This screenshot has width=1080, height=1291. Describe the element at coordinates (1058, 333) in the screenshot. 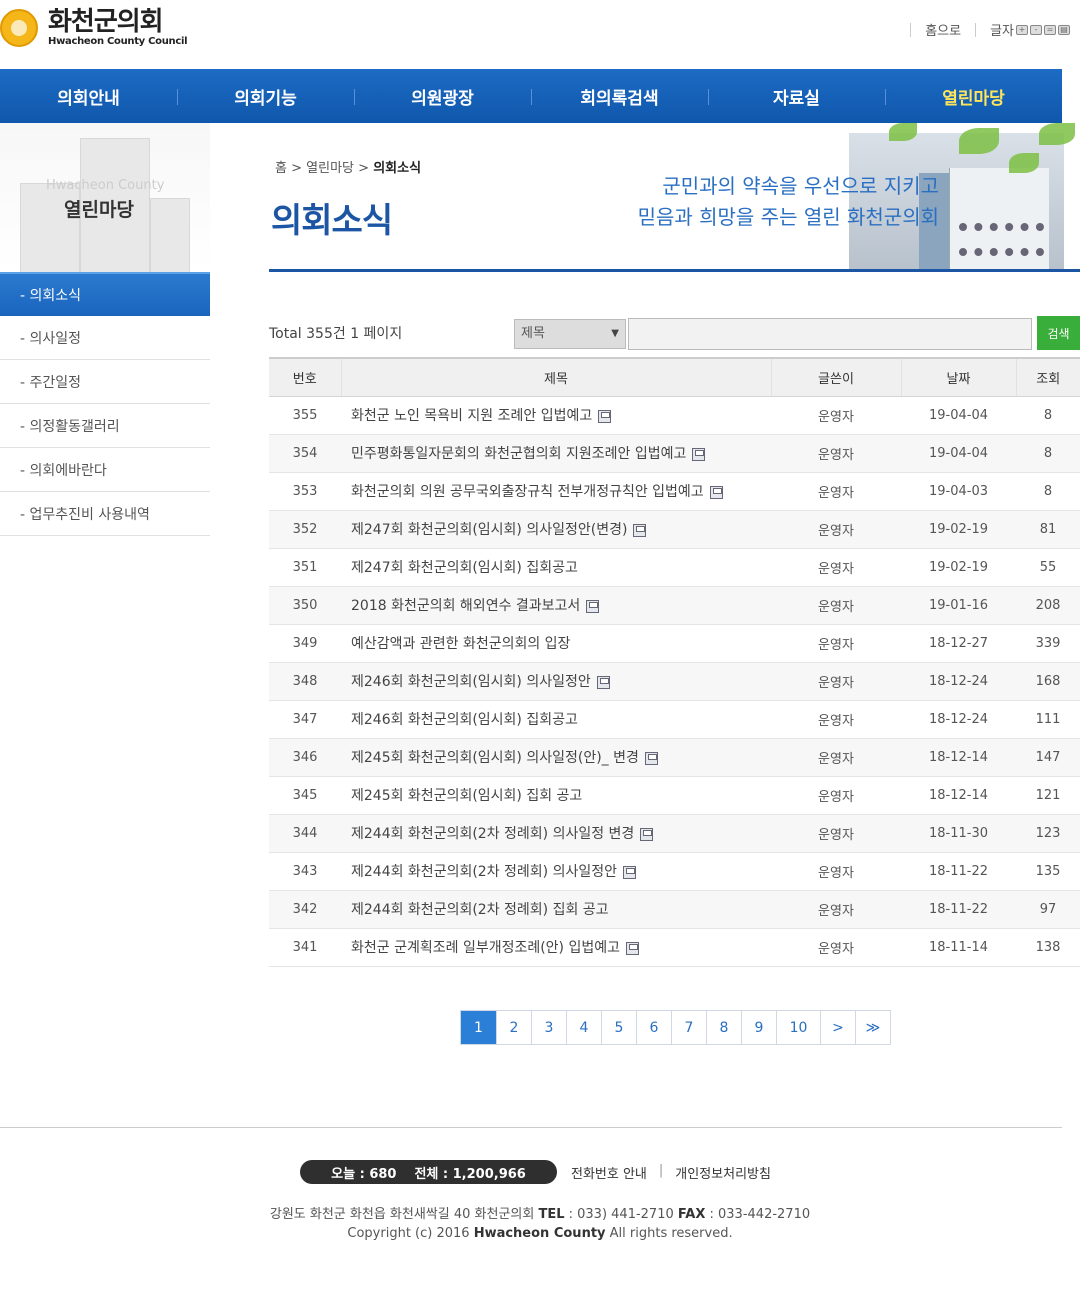

I see `search-button: 검색` at that location.